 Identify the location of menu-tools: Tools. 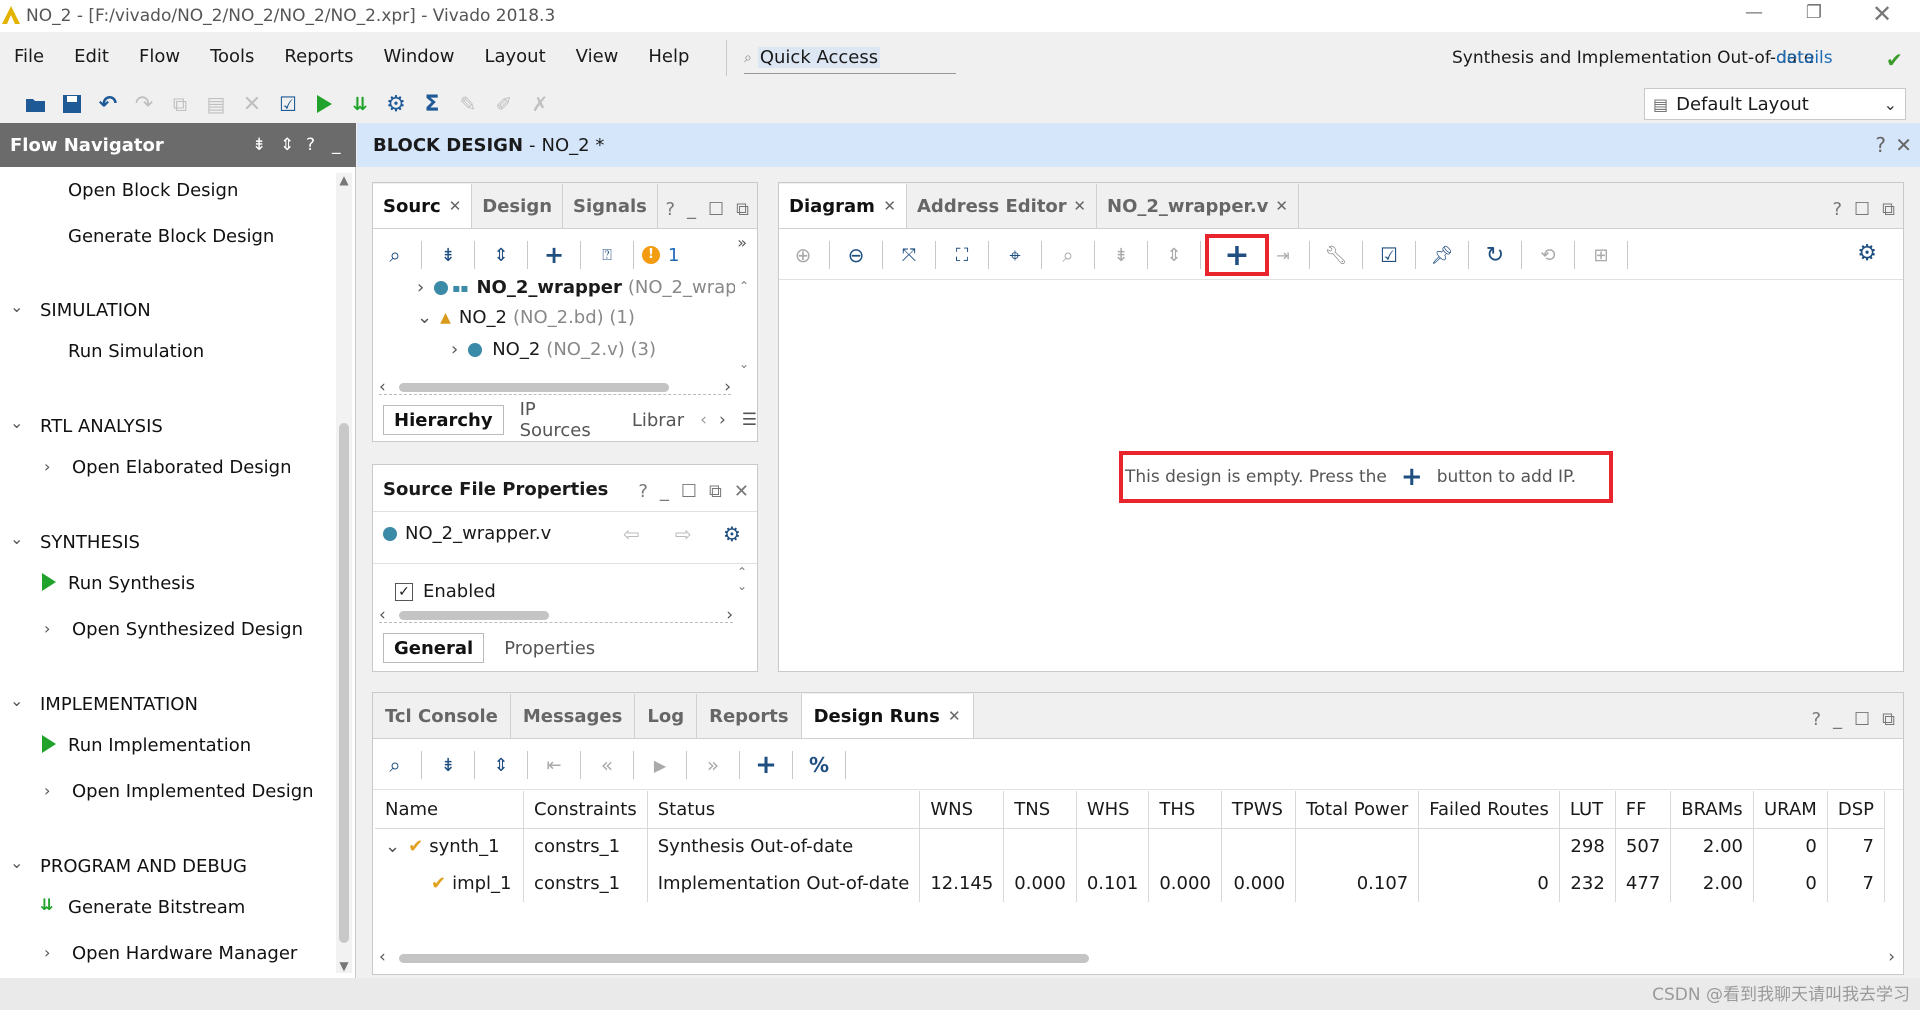
(232, 56).